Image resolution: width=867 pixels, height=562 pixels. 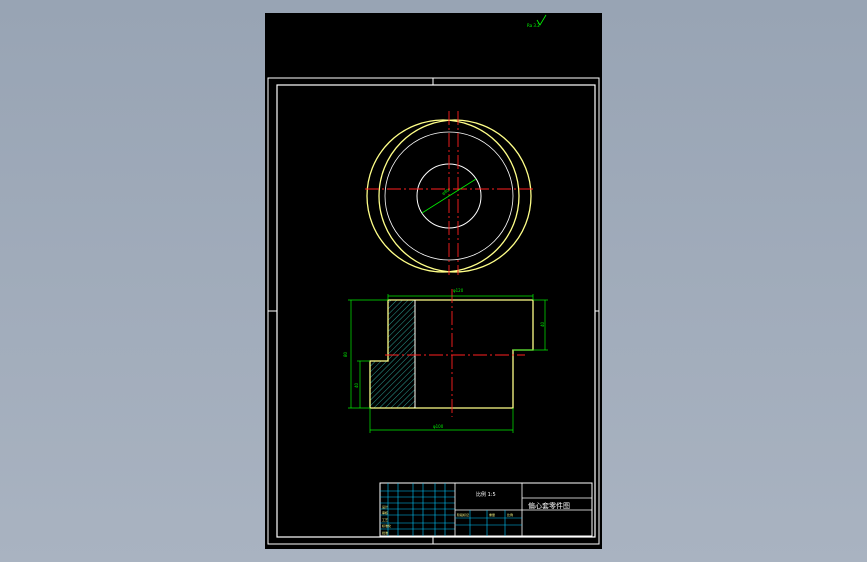 What do you see at coordinates (417, 509) in the screenshot?
I see `revision-grid` at bounding box center [417, 509].